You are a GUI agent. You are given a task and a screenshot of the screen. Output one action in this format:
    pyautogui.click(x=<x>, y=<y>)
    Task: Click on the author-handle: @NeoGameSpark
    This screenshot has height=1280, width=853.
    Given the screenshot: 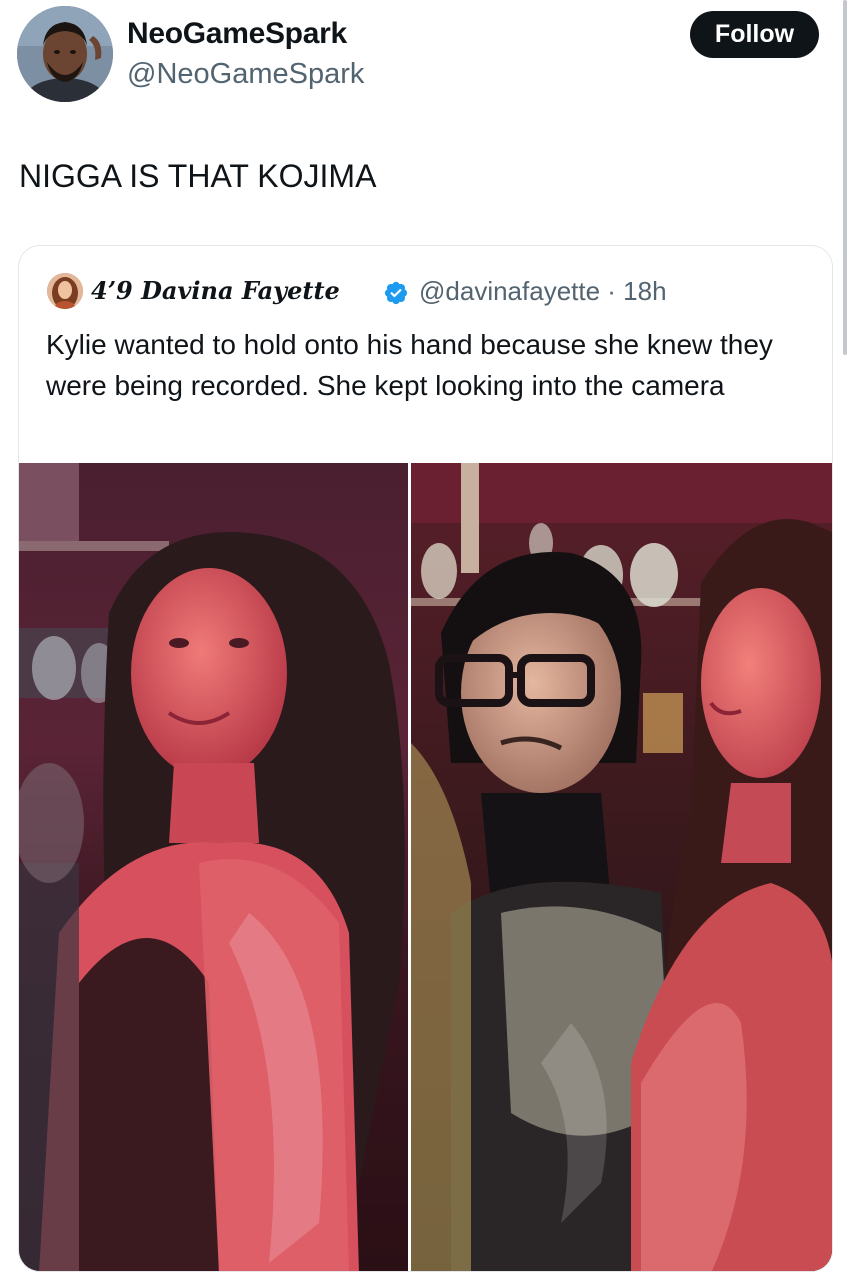 What is the action you would take?
    pyautogui.click(x=245, y=74)
    